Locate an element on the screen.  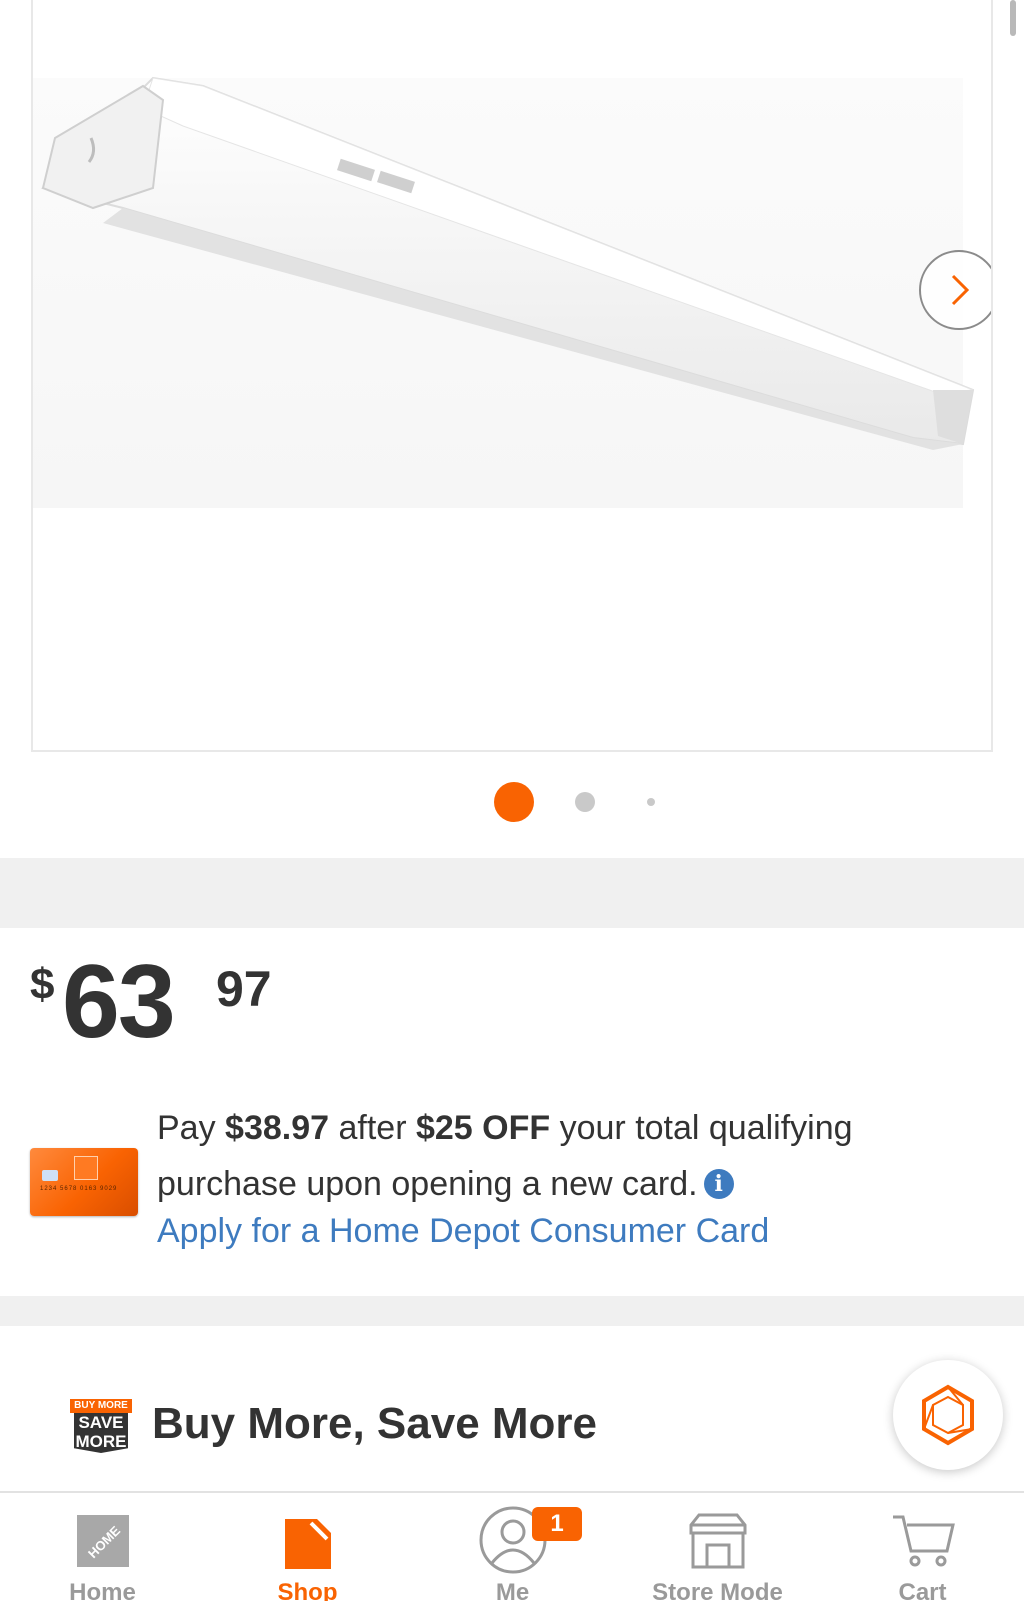
offer-text-part: after is located at coordinates (372, 1128).